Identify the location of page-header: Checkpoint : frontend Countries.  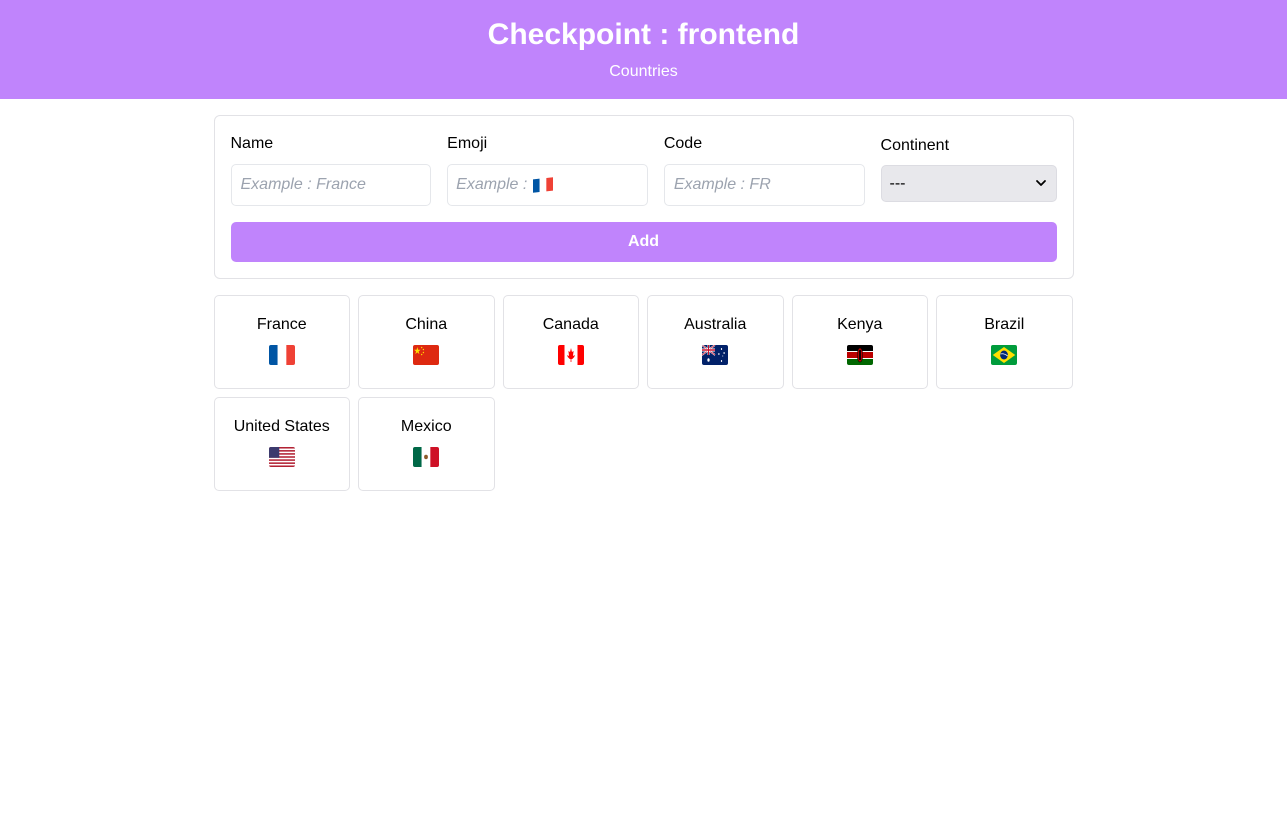
(643, 49).